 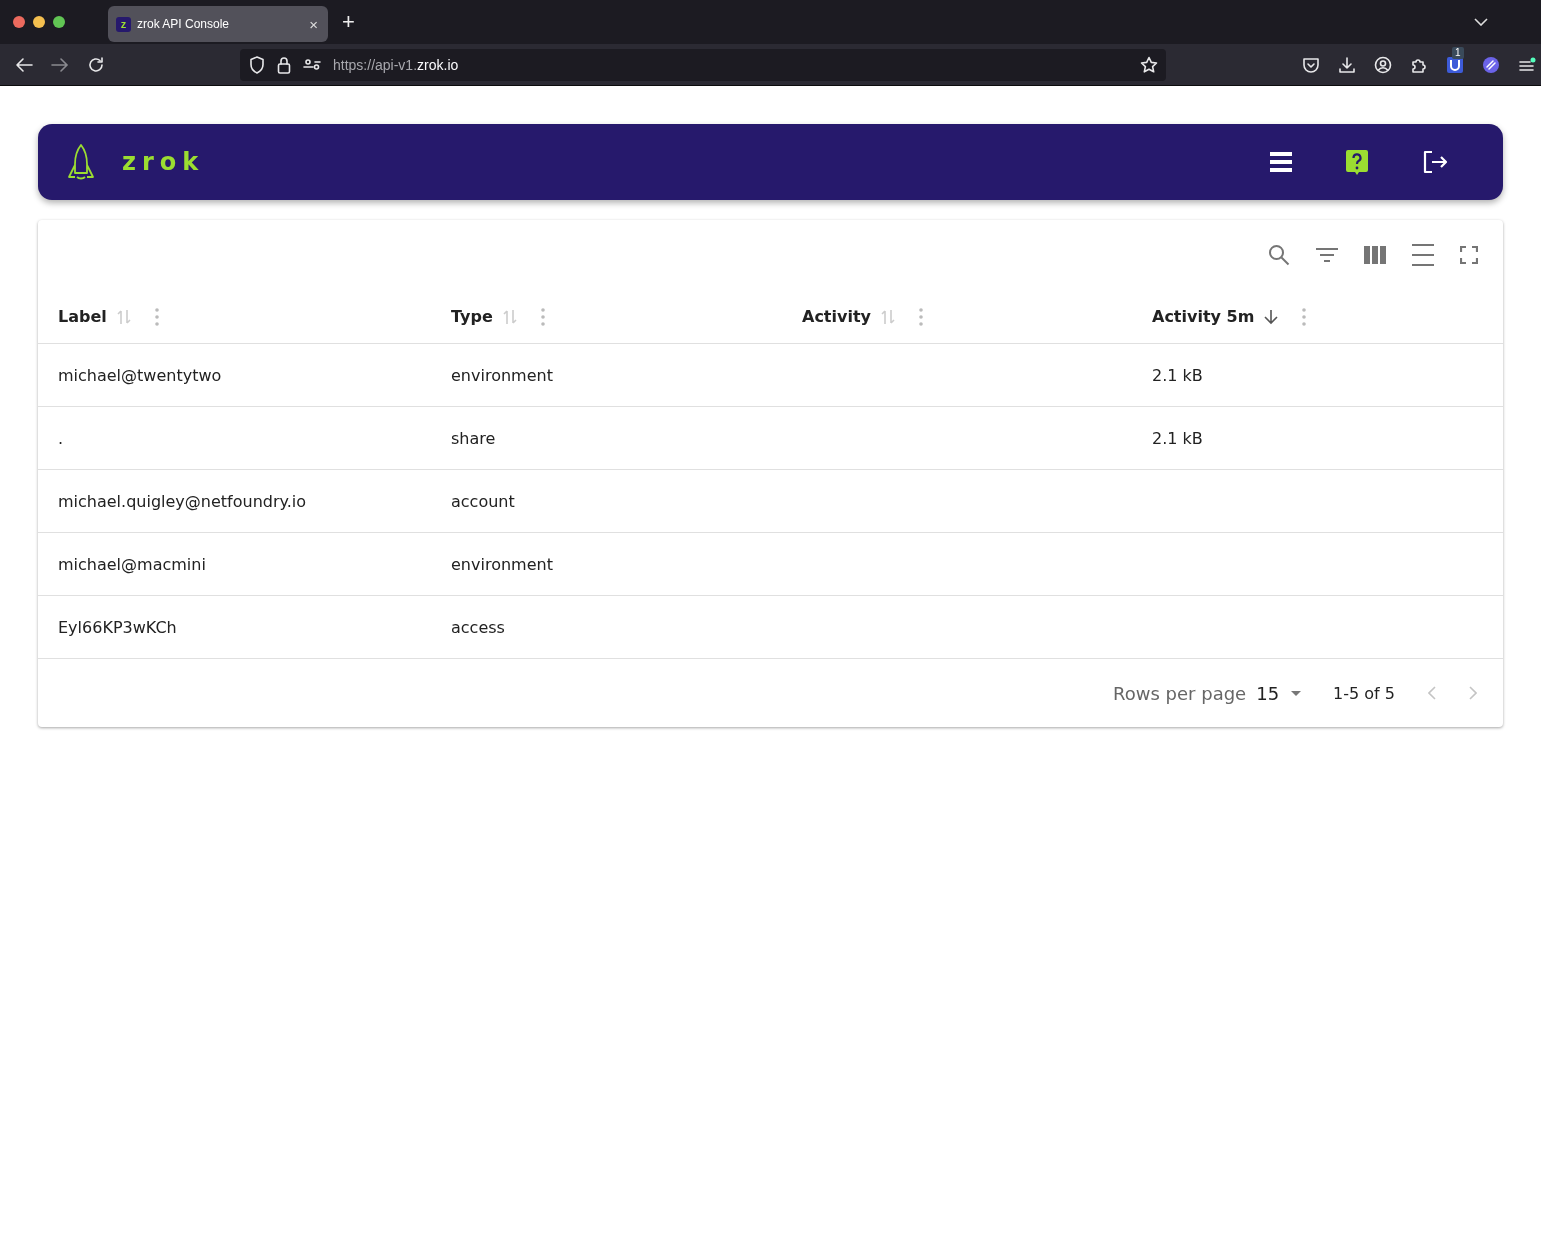 I want to click on sort-descending-icon, so click(x=1271, y=316).